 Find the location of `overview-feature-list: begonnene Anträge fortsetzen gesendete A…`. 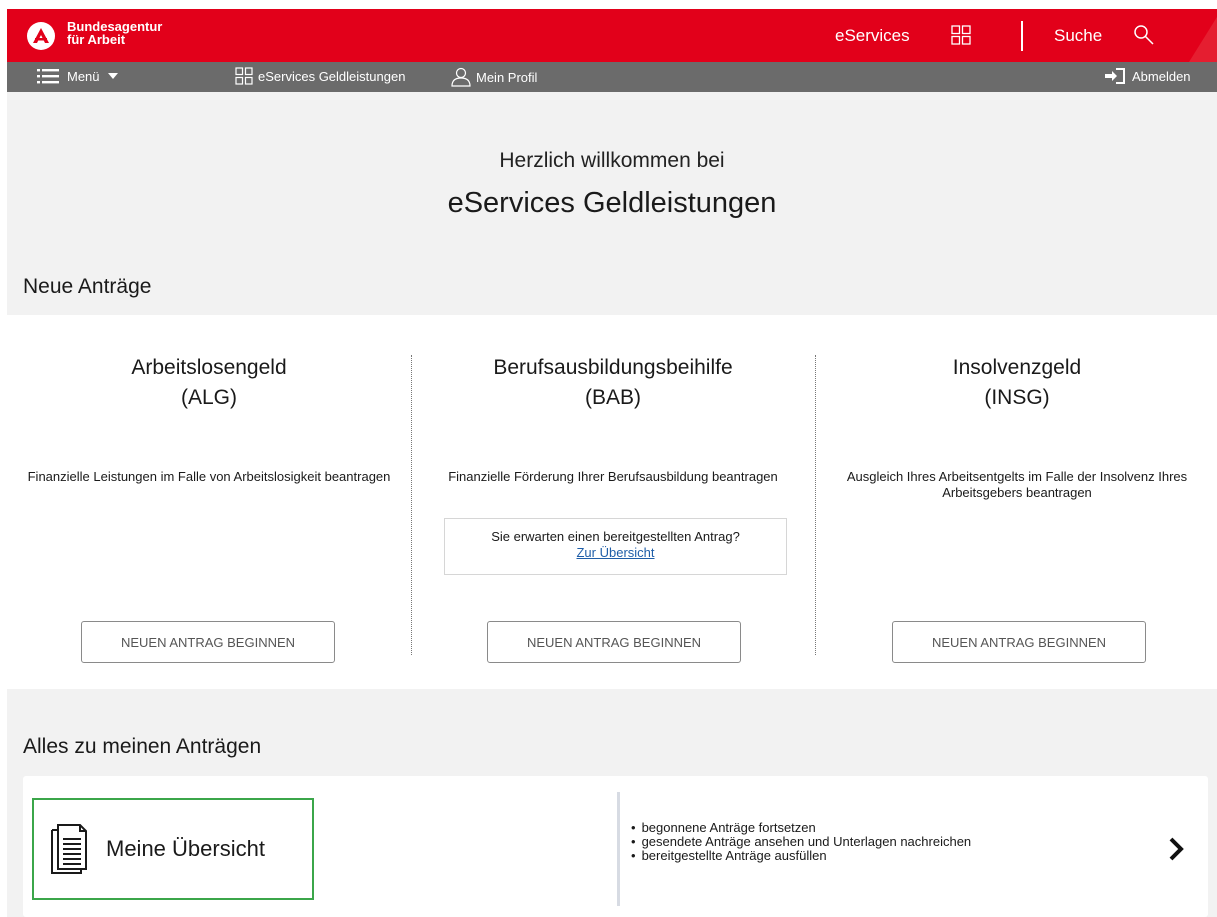

overview-feature-list: begonnene Anträge fortsetzen gesendete A… is located at coordinates (801, 842).